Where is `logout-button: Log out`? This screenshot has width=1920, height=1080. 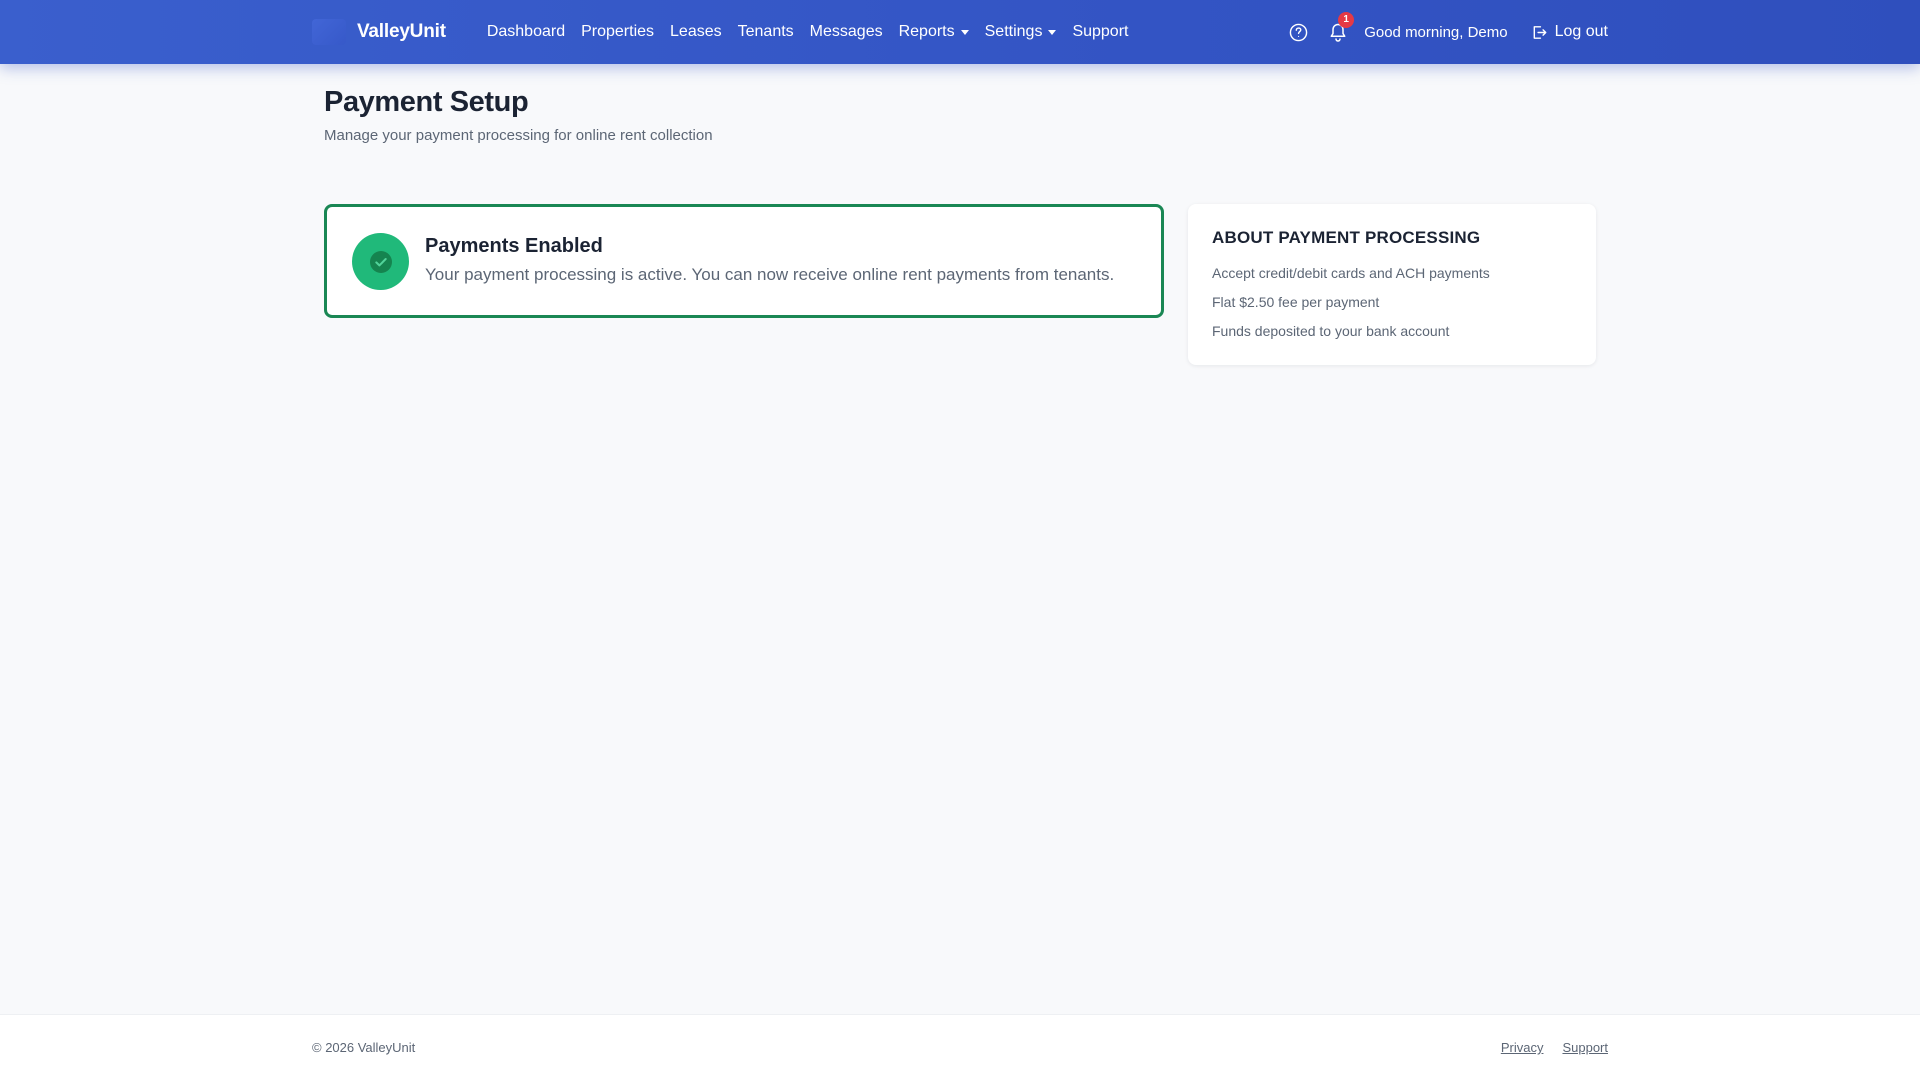 logout-button: Log out is located at coordinates (1569, 32).